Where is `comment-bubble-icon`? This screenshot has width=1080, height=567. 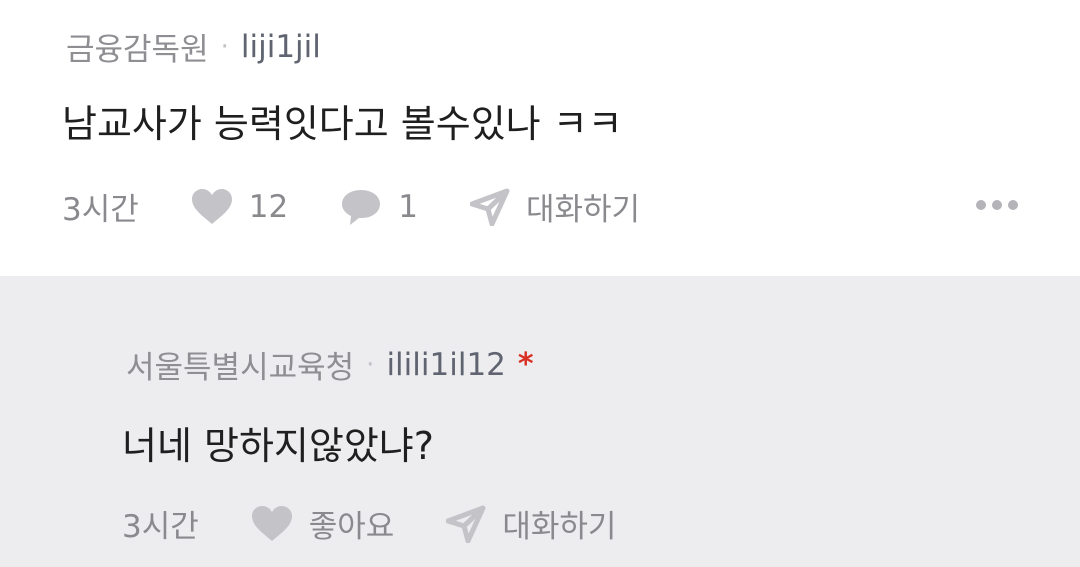
comment-bubble-icon is located at coordinates (361, 207).